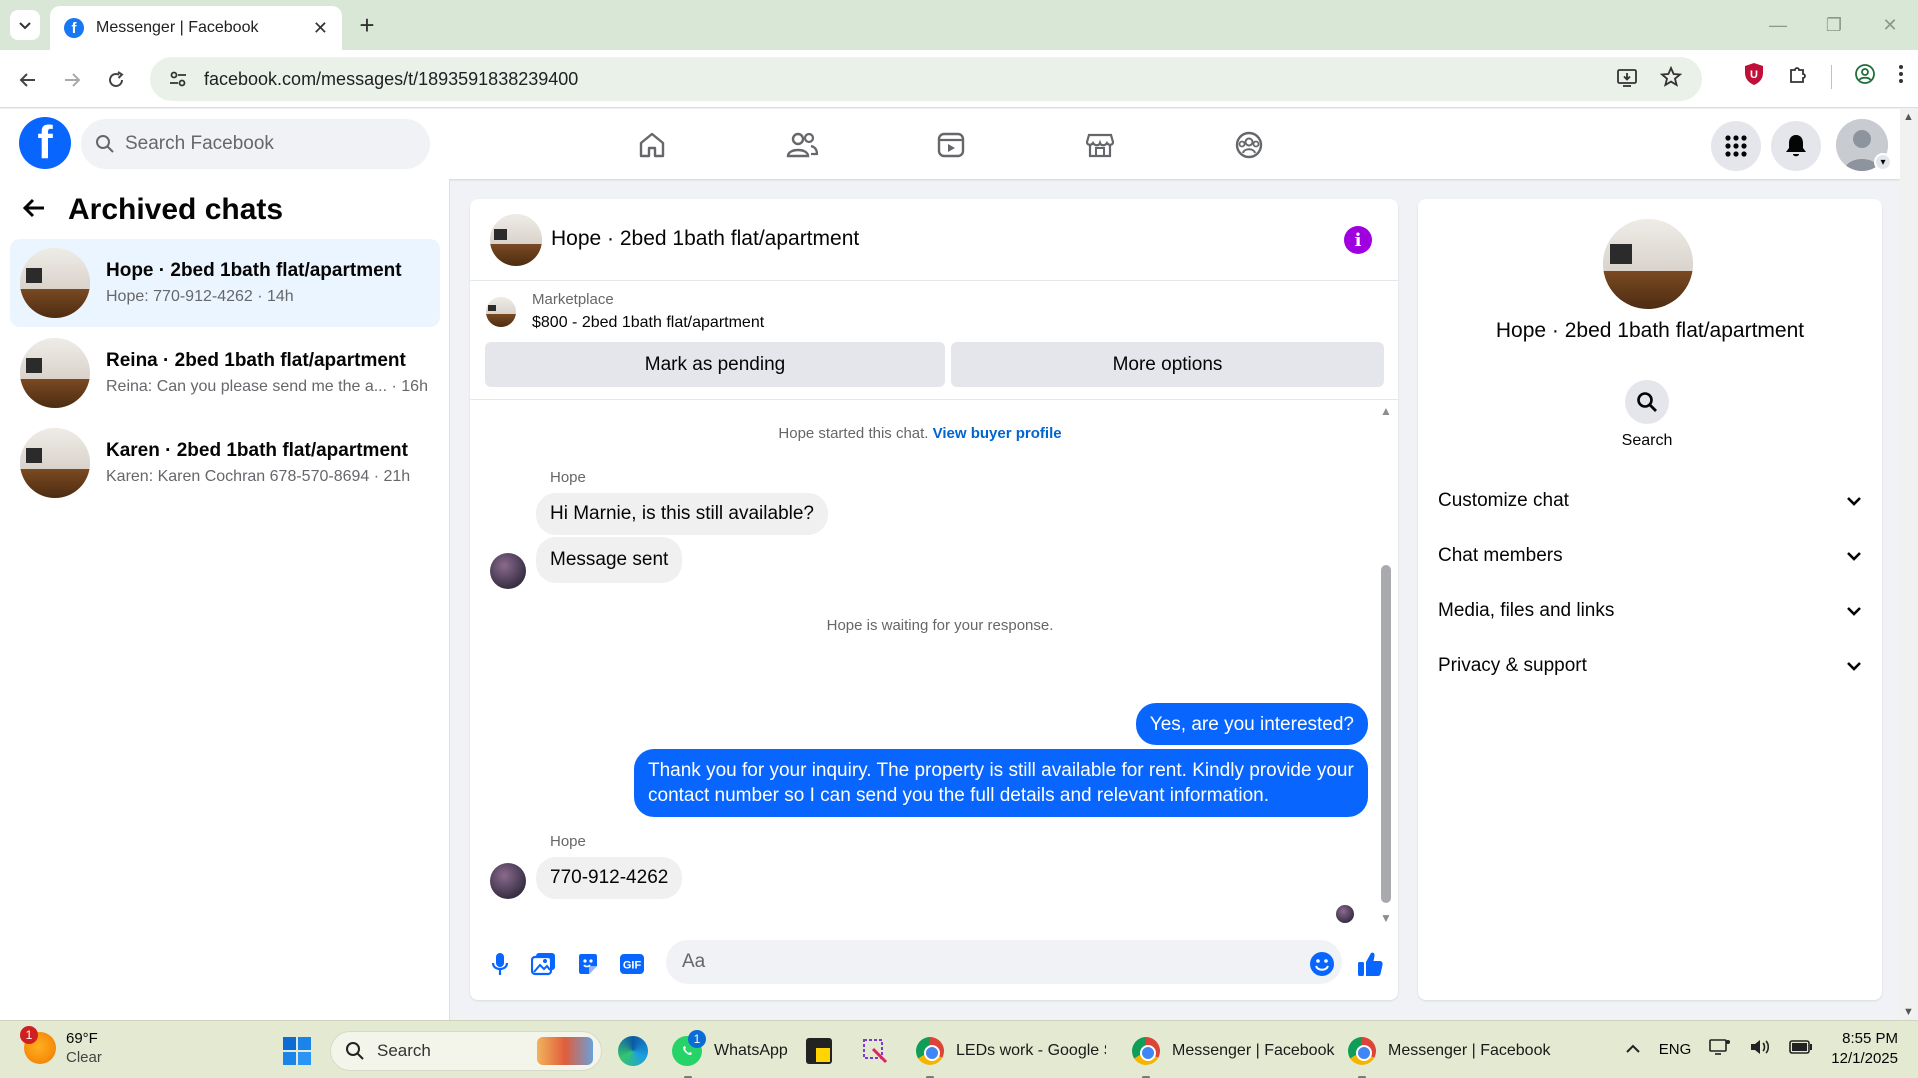  Describe the element at coordinates (1011, 1054) in the screenshot. I see `chrome-app-leds: LEDs work - Google Sh` at that location.